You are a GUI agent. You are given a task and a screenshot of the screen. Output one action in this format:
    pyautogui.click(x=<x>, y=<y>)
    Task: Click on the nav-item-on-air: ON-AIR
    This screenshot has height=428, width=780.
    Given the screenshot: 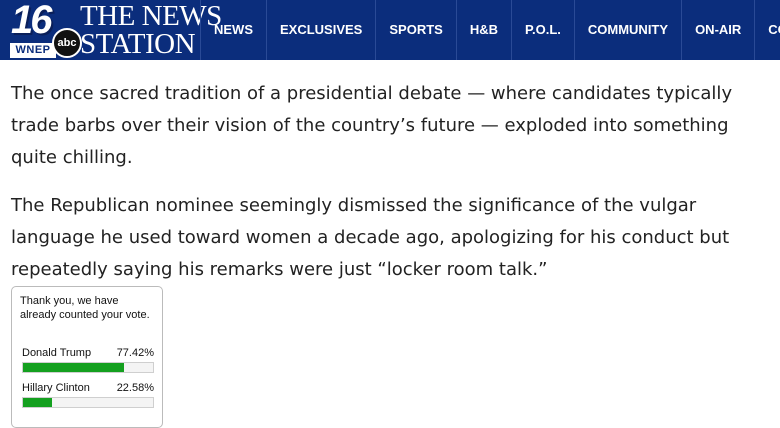 What is the action you would take?
    pyautogui.click(x=717, y=30)
    